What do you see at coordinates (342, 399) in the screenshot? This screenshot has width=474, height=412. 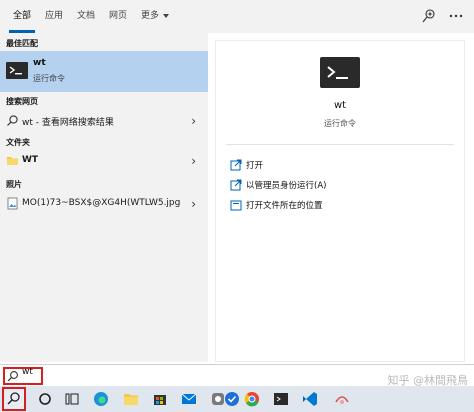 I see `app-icon` at bounding box center [342, 399].